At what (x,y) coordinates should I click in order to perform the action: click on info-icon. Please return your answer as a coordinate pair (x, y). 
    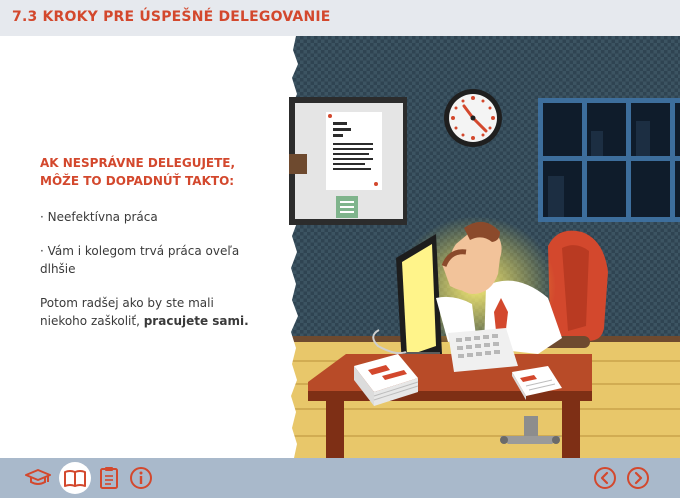
    Looking at the image, I should click on (141, 478).